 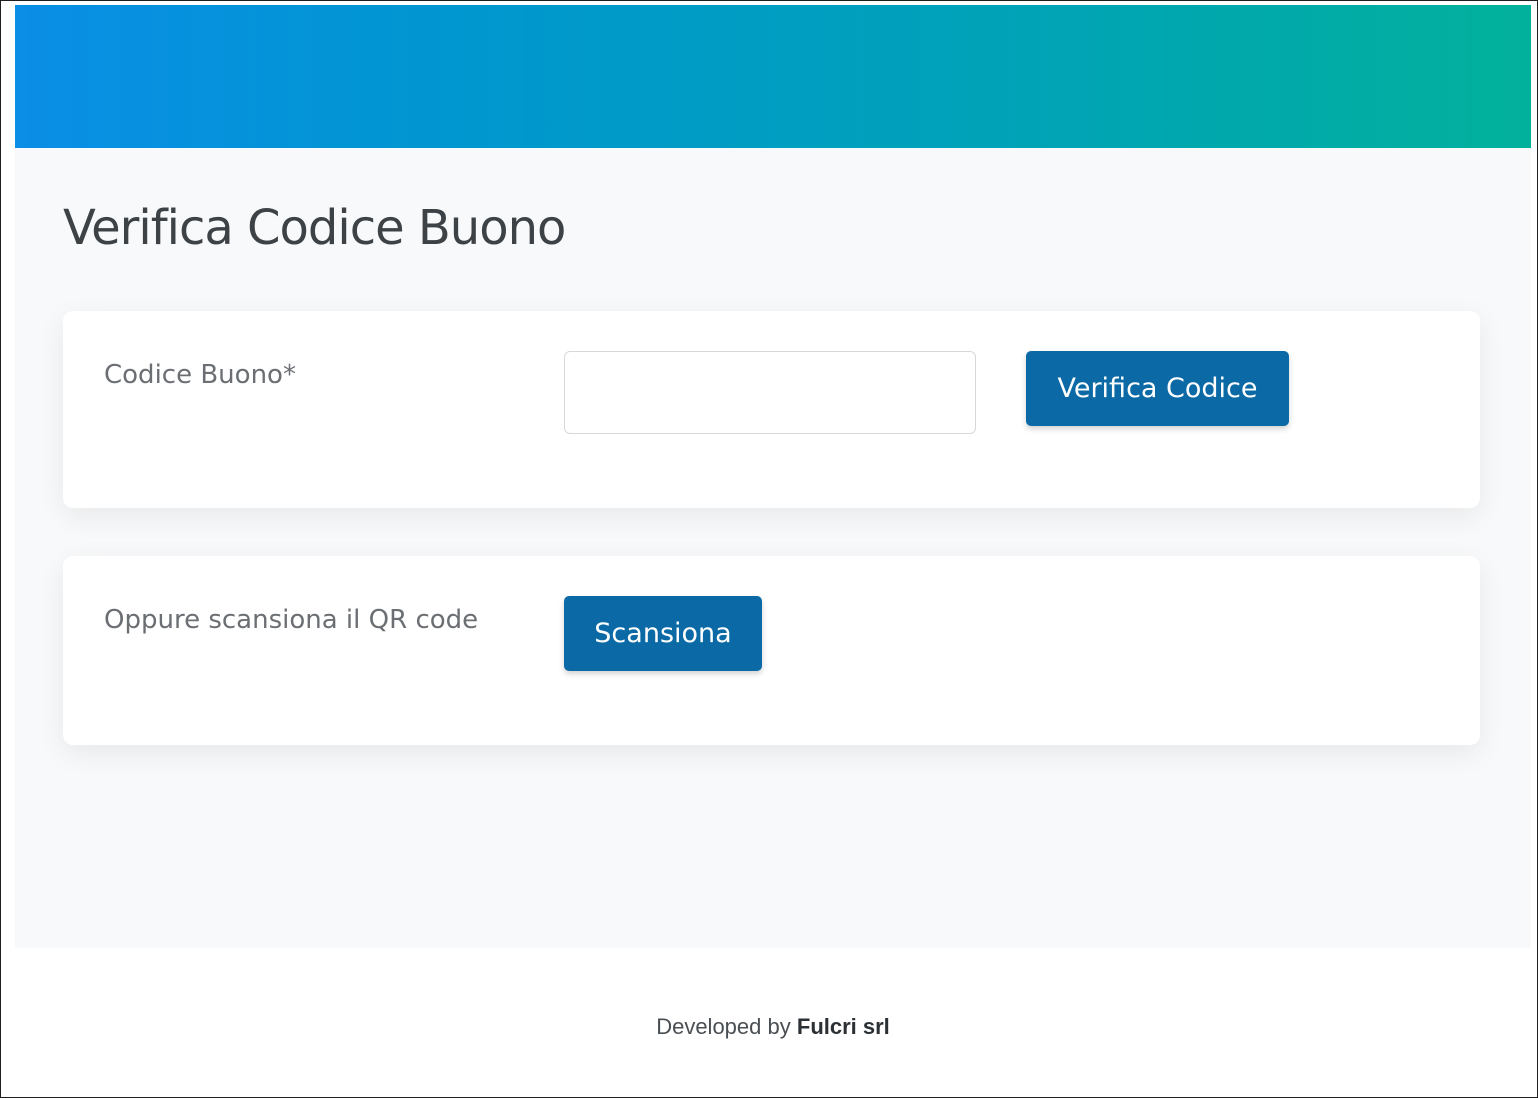 I want to click on footer-company: Fulcri srl, so click(x=843, y=1026).